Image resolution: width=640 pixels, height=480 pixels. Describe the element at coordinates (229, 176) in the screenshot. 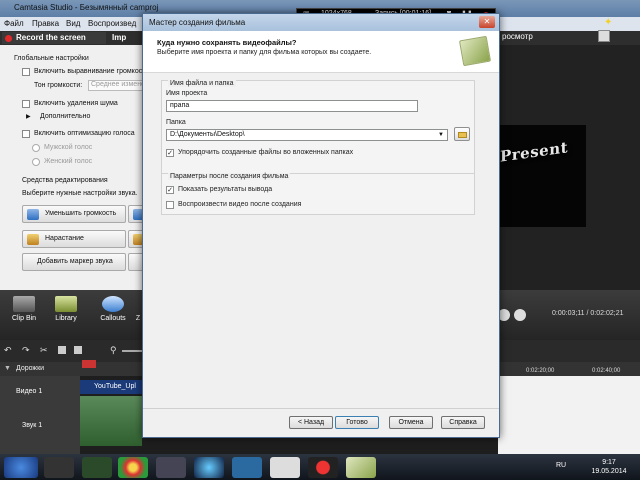

I see `post-production-group-label: Параметры после создания фильма` at that location.